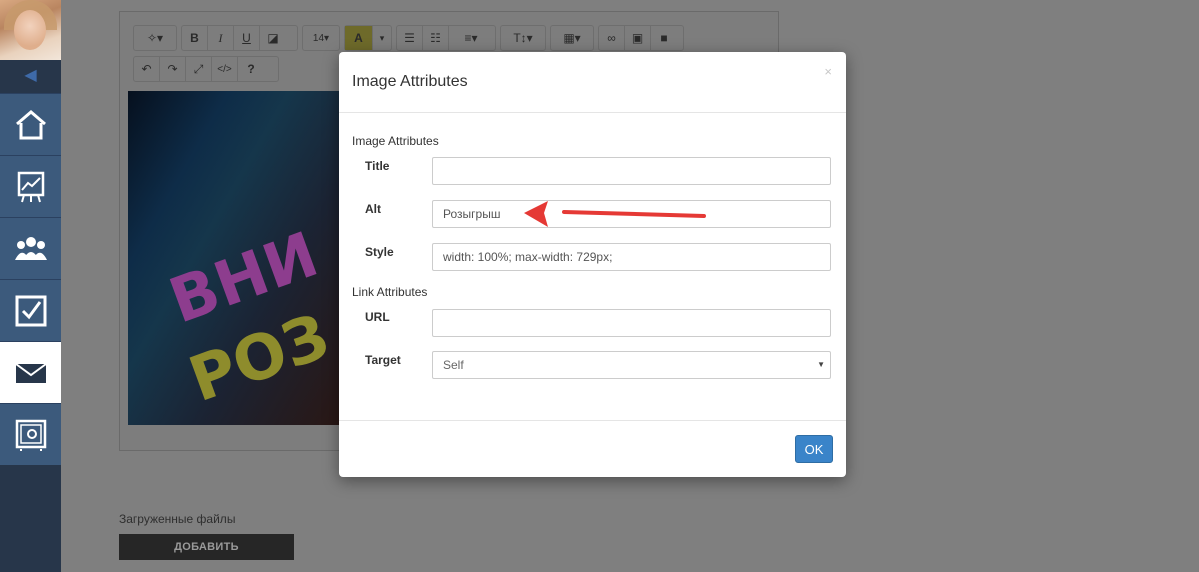  I want to click on font-size-value: 14, so click(318, 38).